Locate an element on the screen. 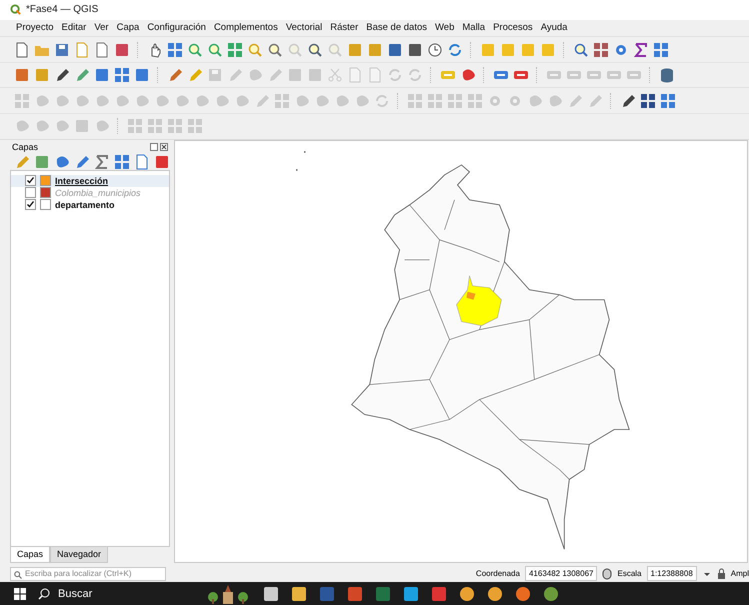  window-title: *Fase4 — QGIS is located at coordinates (62, 10).